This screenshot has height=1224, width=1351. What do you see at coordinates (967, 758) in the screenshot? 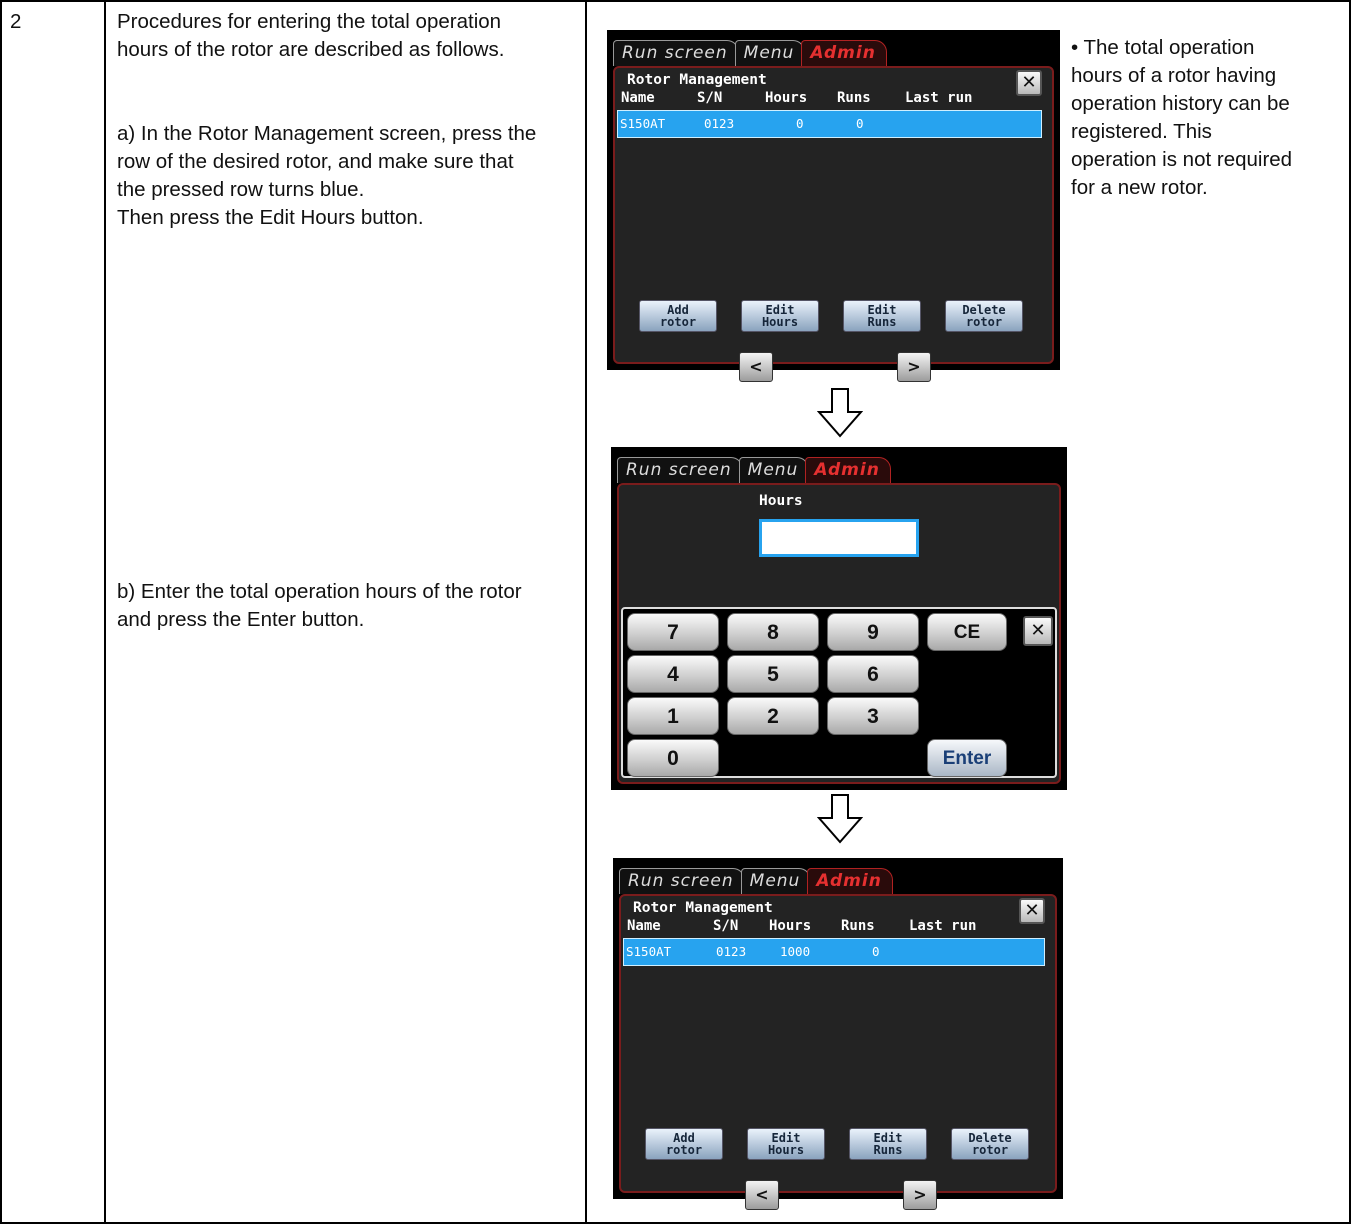
I see `enter-button: Enter` at bounding box center [967, 758].